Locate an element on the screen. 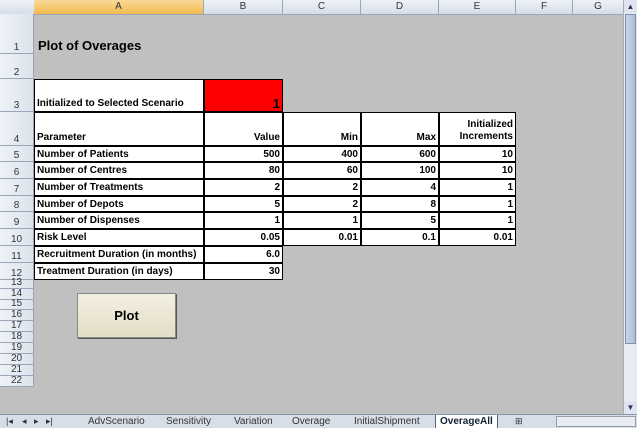 This screenshot has width=637, height=428. param-max-cell: 0.1 is located at coordinates (400, 237).